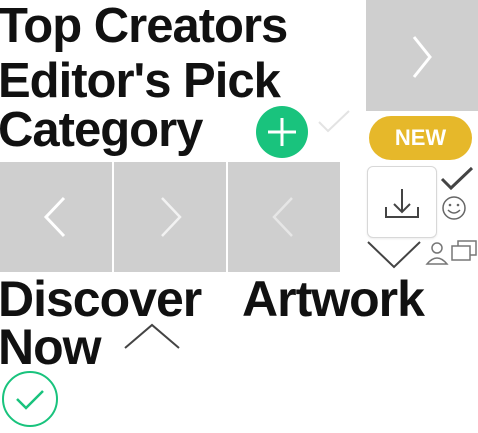 This screenshot has height=433, width=478. Describe the element at coordinates (30, 399) in the screenshot. I see `check-circle-icon` at that location.